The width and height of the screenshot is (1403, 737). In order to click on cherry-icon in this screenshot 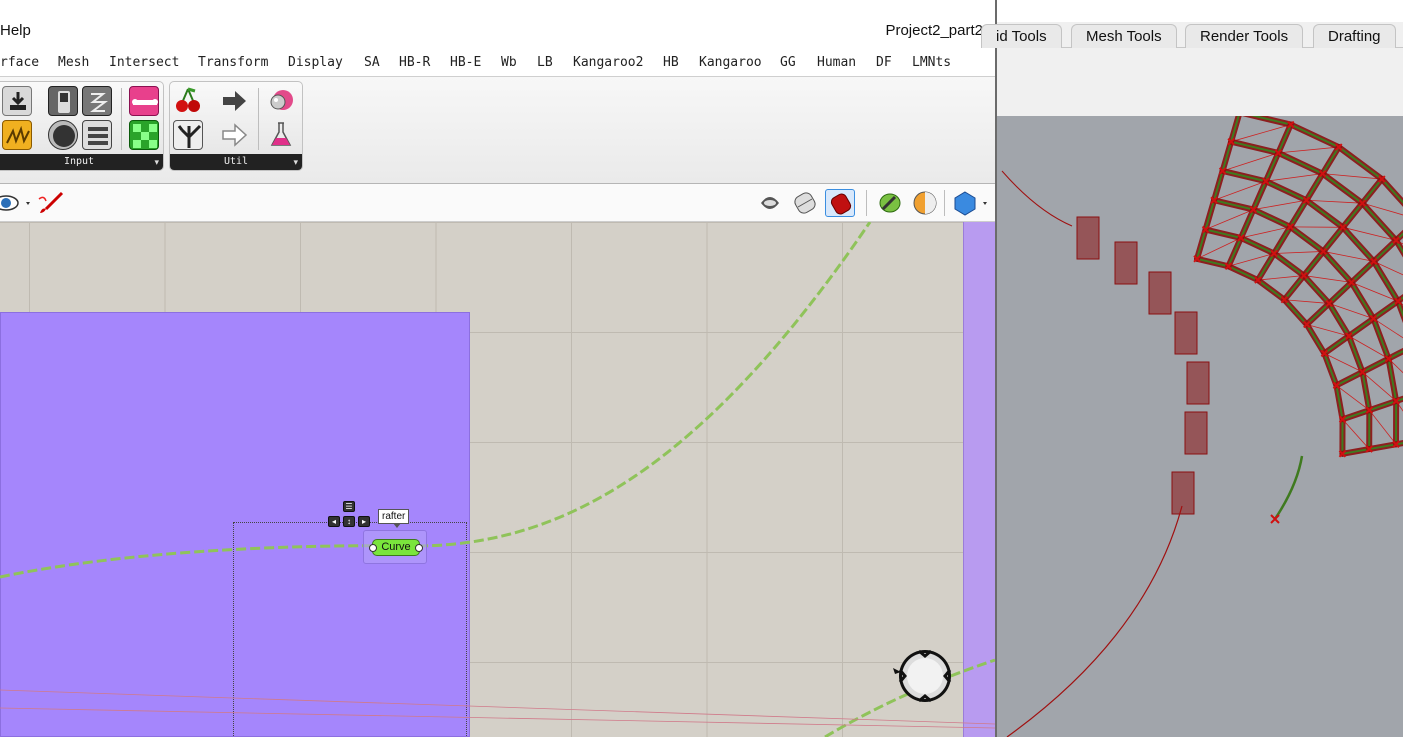, I will do `click(188, 101)`.